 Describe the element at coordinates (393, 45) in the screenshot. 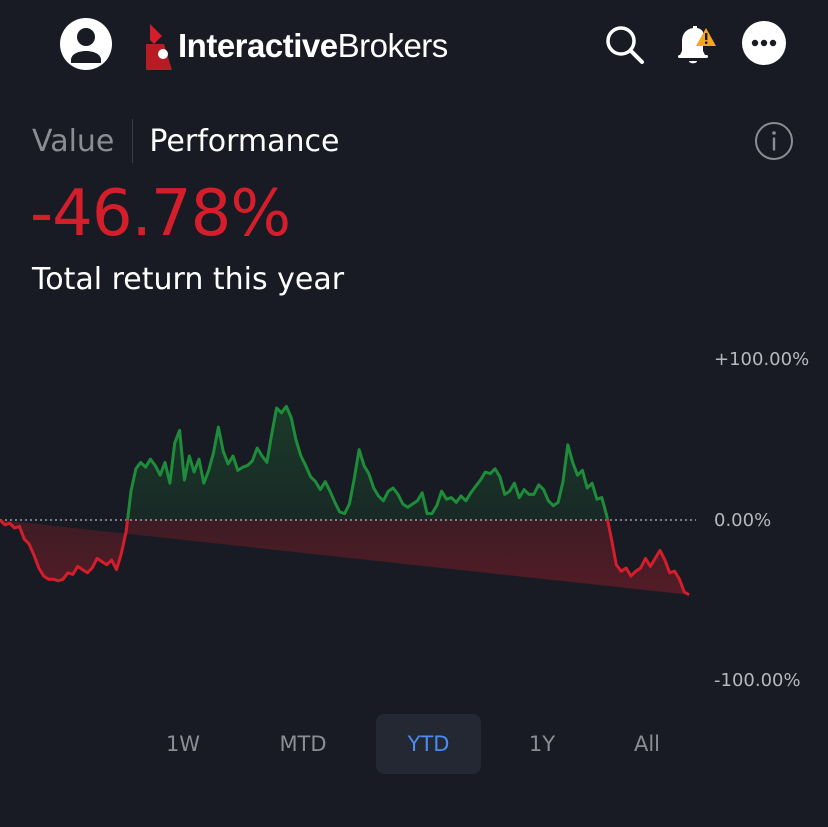

I see `logo-text-light: Brokers` at that location.